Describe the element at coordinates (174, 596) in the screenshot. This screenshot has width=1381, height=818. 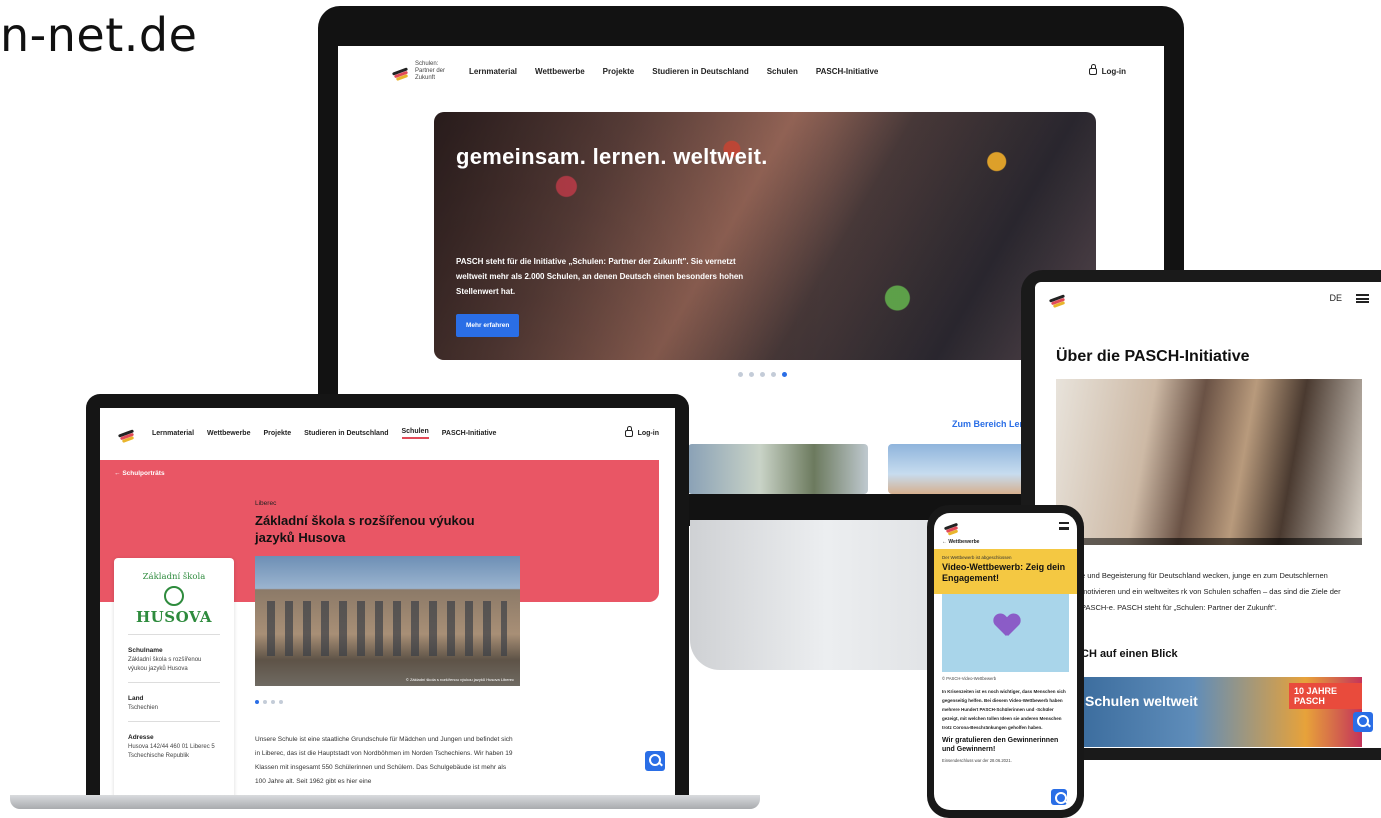
I see `globe-icon` at that location.